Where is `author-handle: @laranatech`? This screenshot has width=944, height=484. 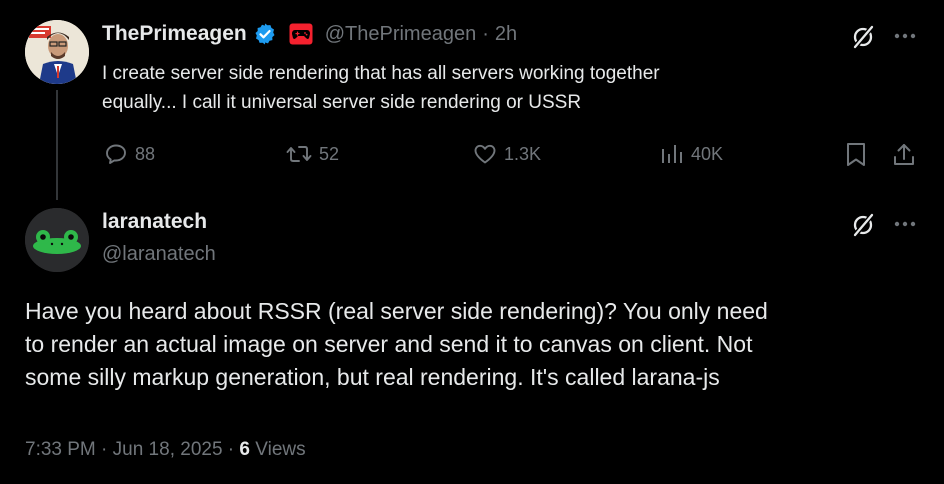 author-handle: @laranatech is located at coordinates (159, 254).